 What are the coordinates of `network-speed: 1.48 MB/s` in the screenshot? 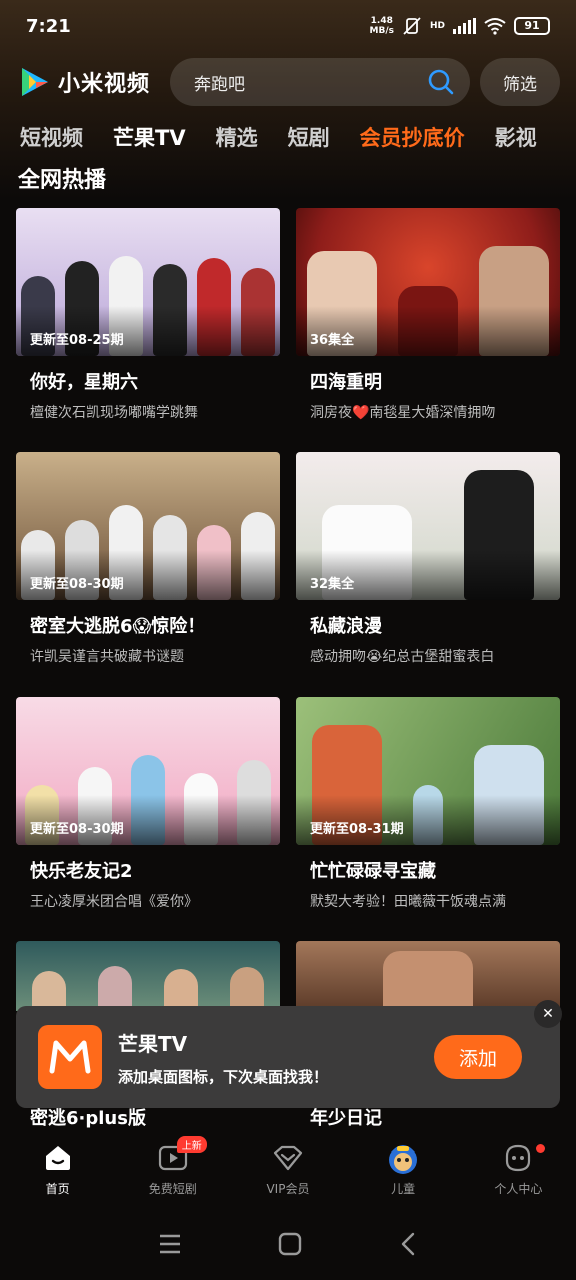 It's located at (381, 26).